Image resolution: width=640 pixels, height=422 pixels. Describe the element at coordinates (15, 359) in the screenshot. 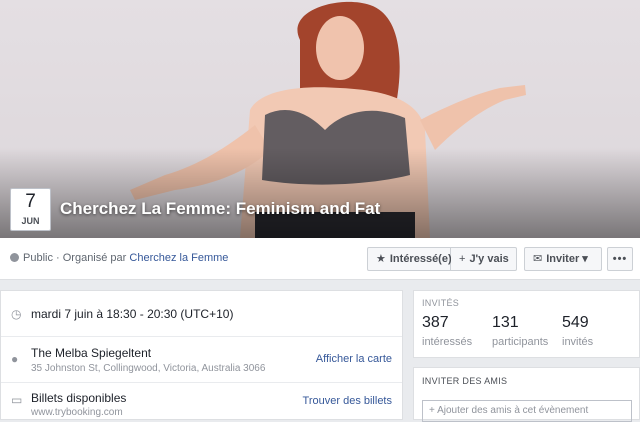

I see `location-pin-icon: ●` at that location.